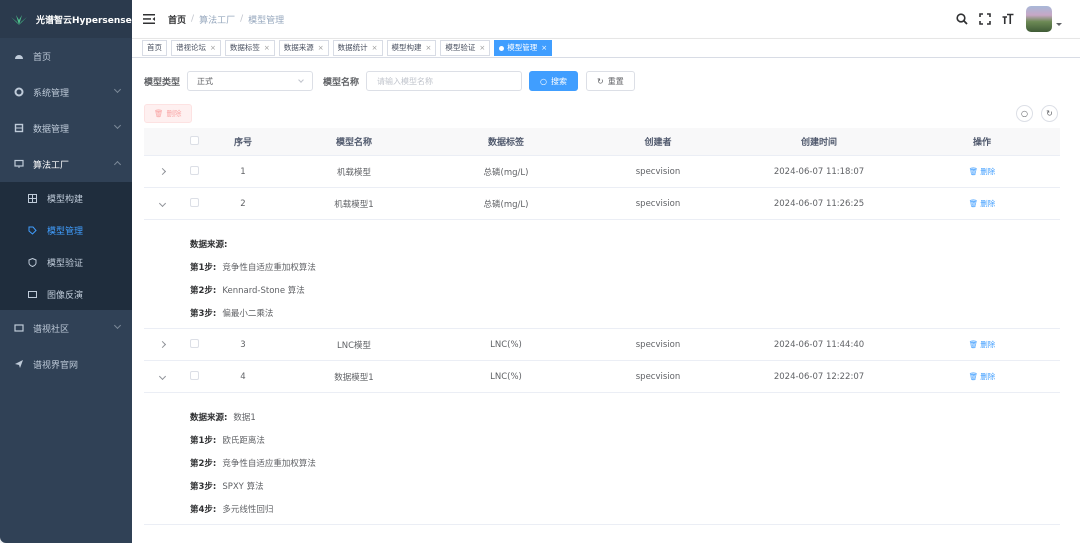  What do you see at coordinates (51, 93) in the screenshot?
I see `sidebar-item-label: 系统管理` at bounding box center [51, 93].